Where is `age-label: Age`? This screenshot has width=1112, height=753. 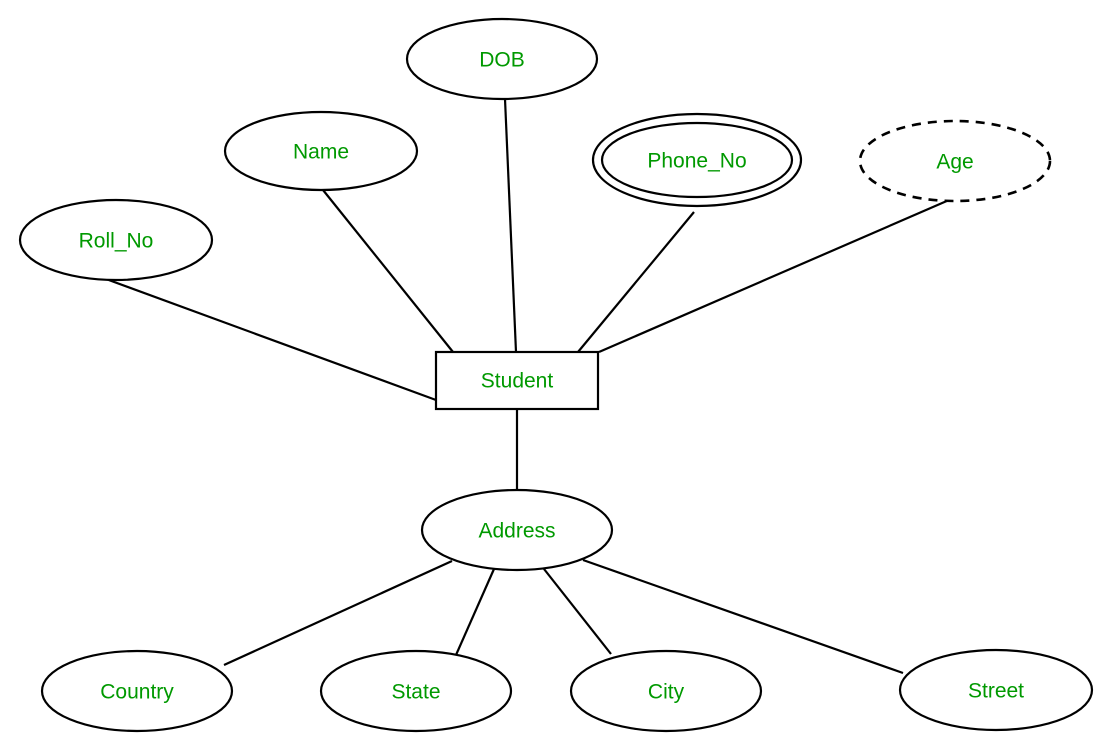
age-label: Age is located at coordinates (954, 162).